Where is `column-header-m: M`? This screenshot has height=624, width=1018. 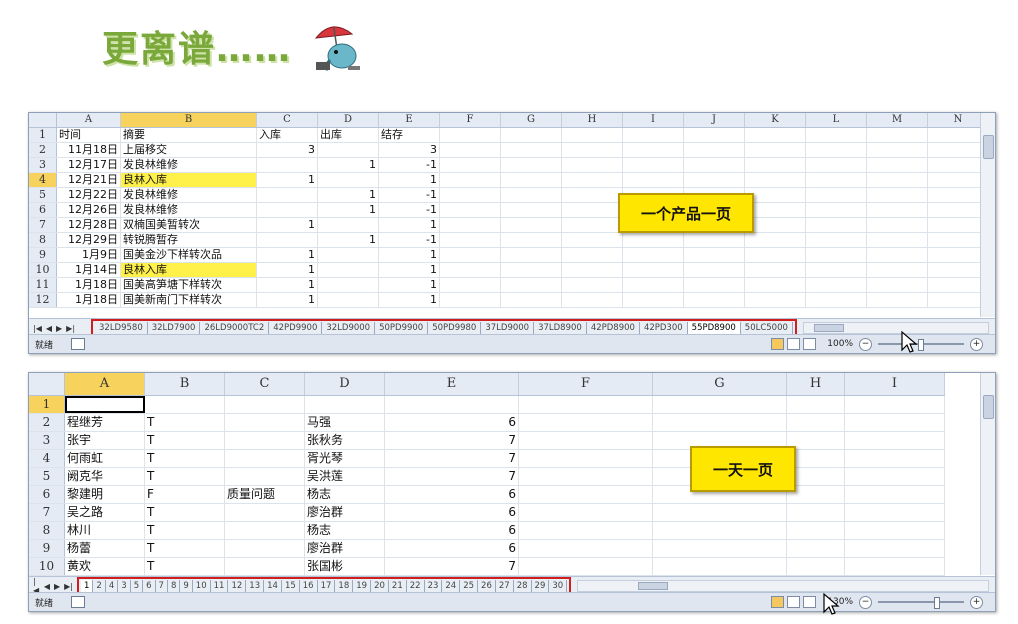
column-header-m: M is located at coordinates (897, 120).